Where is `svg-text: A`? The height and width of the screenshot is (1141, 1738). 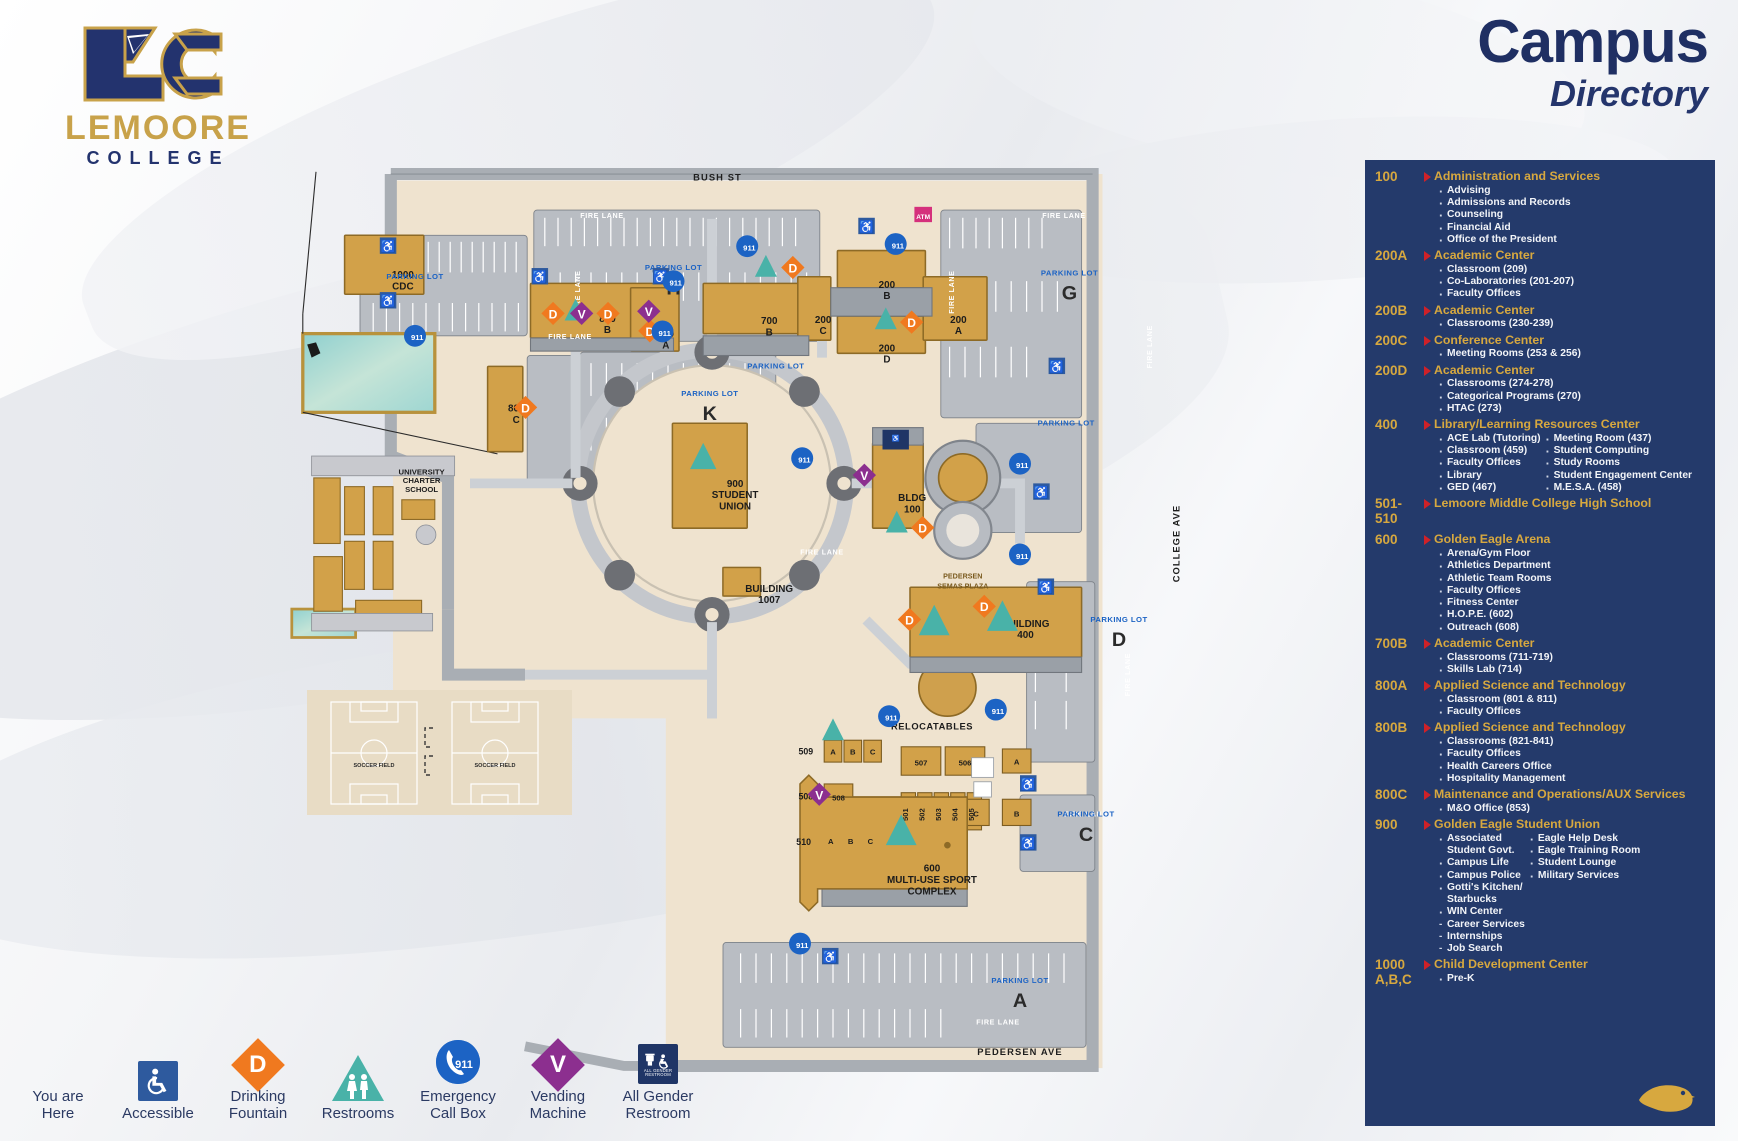
svg-text: A is located at coordinates (958, 331).